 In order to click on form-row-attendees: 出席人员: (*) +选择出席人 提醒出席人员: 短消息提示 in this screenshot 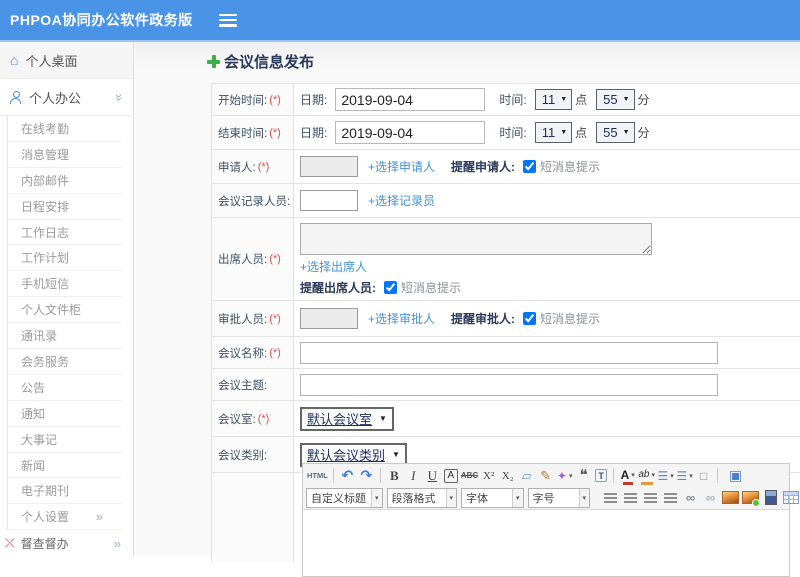, I will do `click(506, 259)`.